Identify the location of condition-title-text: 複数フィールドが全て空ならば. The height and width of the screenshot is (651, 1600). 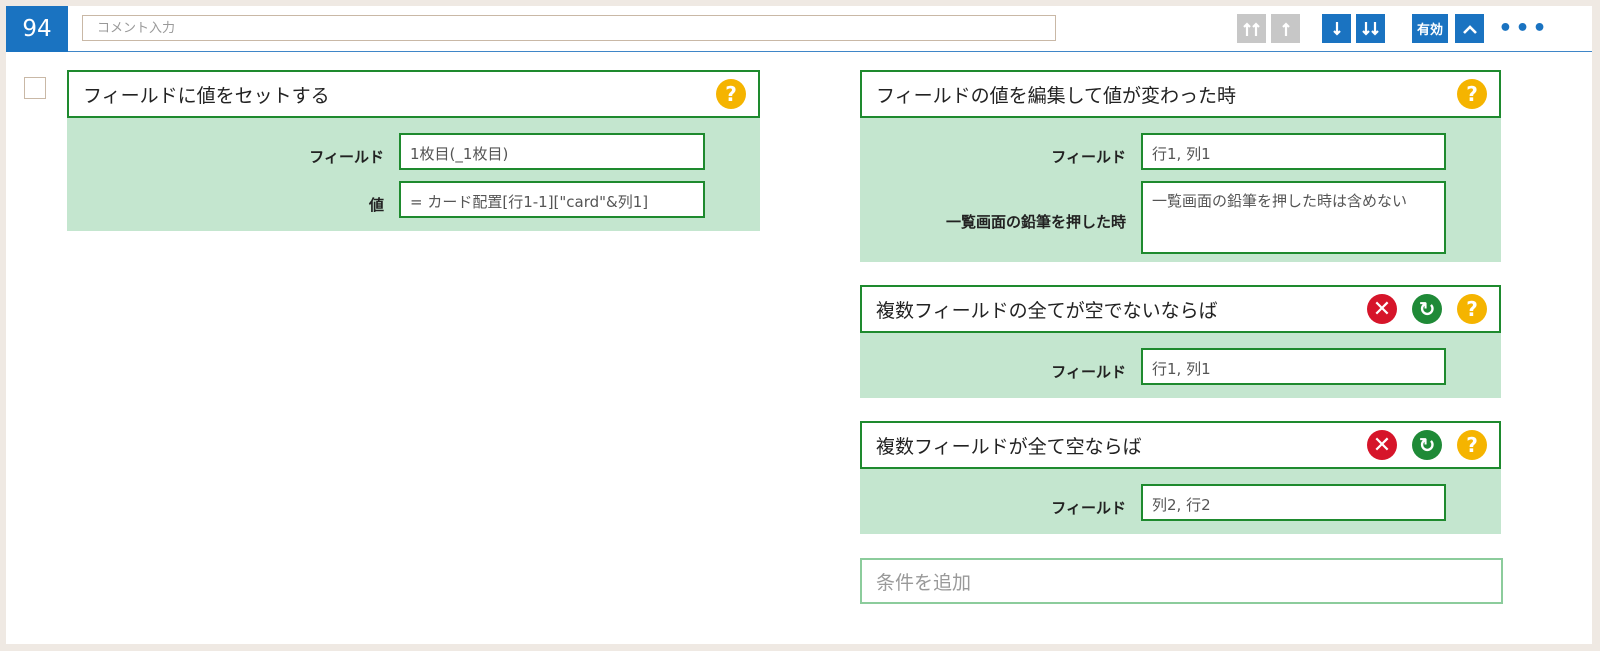
(1009, 446).